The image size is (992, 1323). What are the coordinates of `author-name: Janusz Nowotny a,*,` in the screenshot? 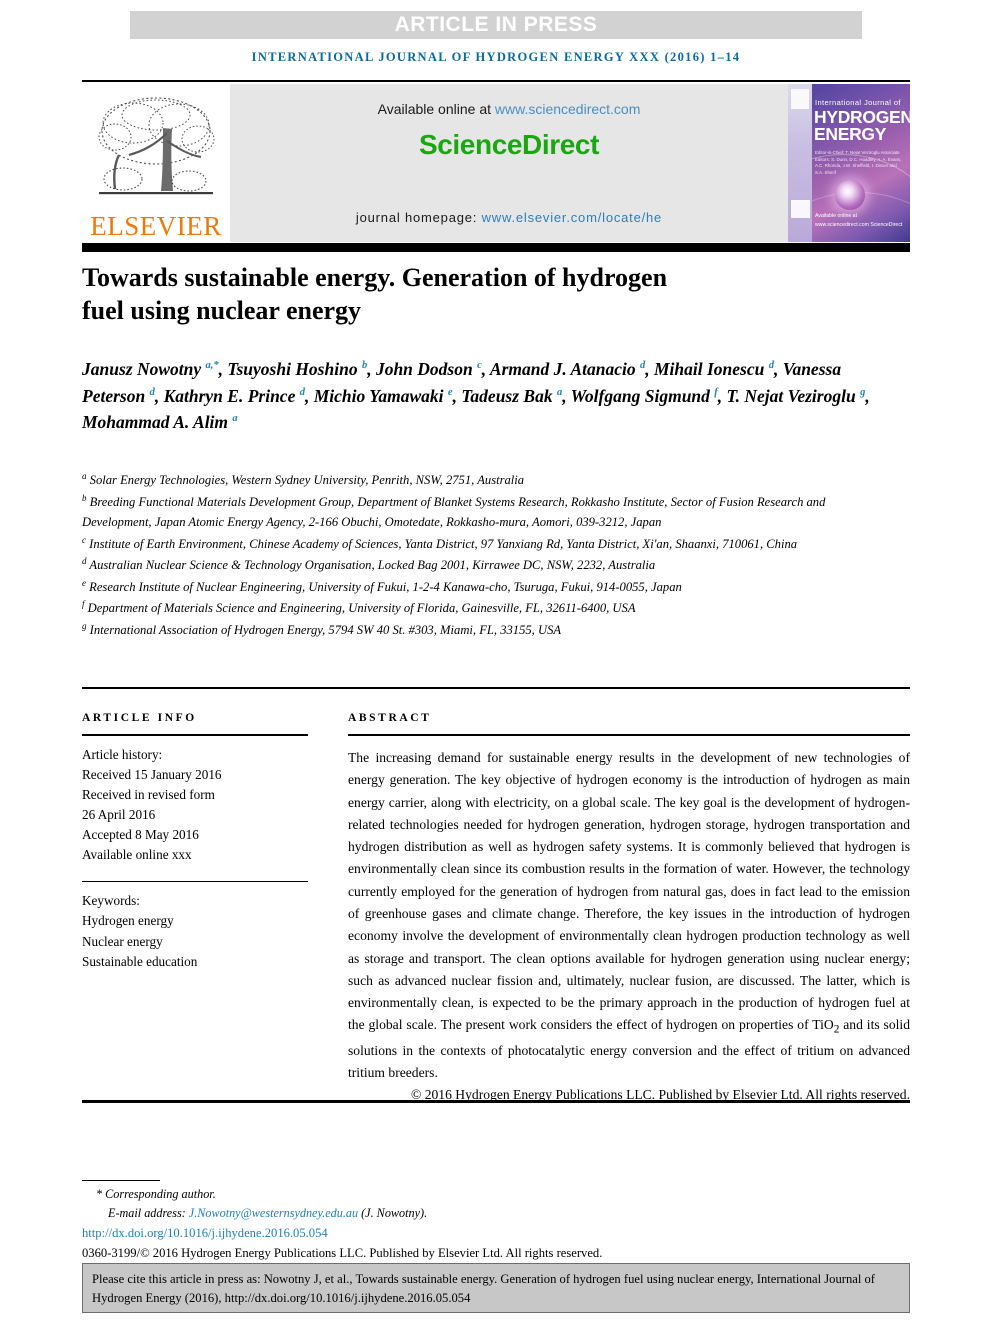 It's located at (155, 369).